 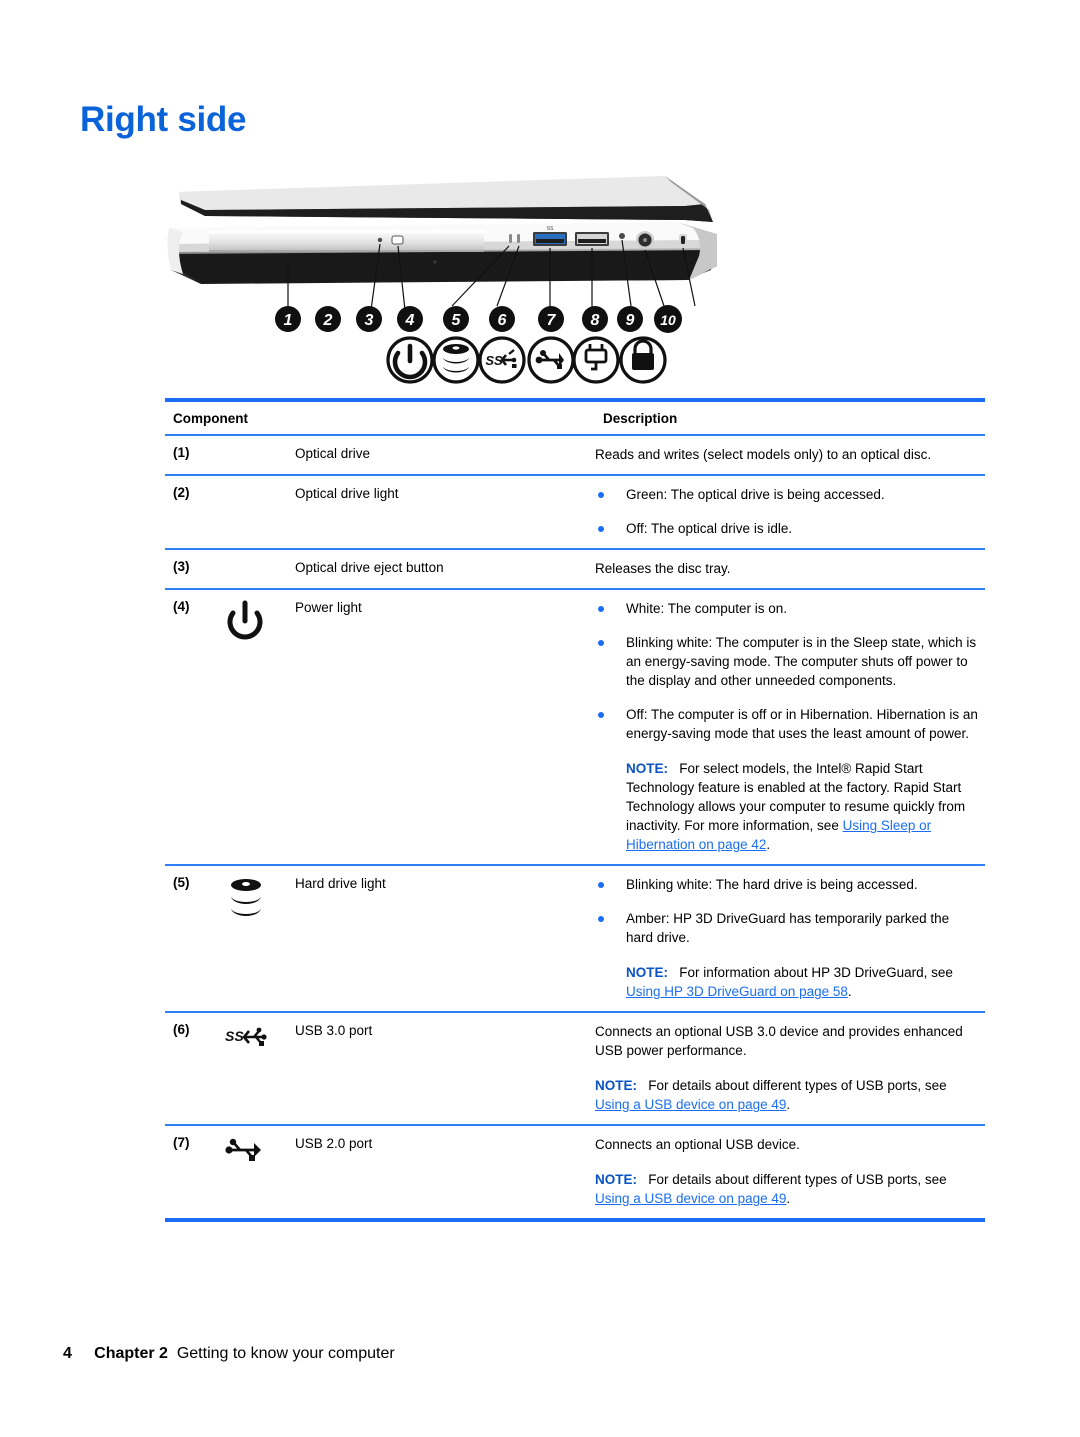 What do you see at coordinates (181, 882) in the screenshot?
I see `row-number: (5)` at bounding box center [181, 882].